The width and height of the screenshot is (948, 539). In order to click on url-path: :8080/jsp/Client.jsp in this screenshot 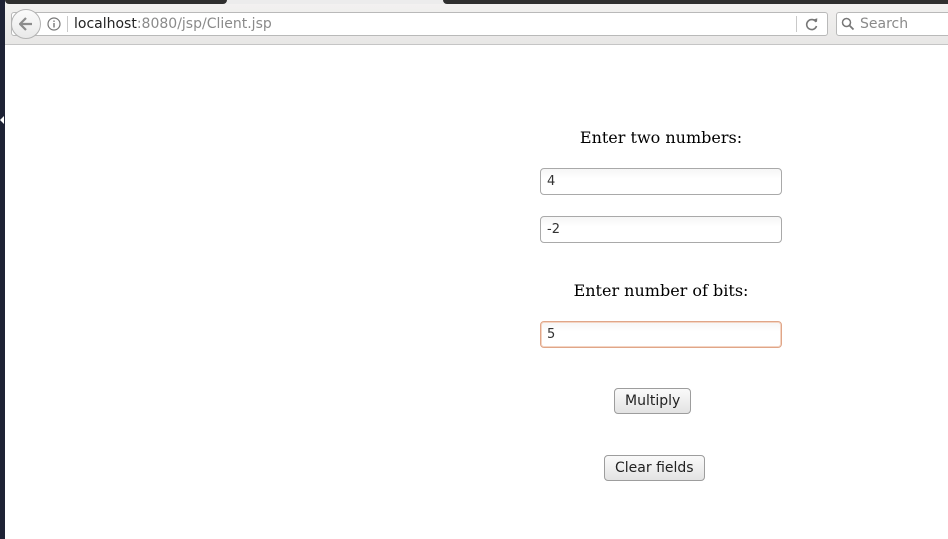, I will do `click(204, 24)`.